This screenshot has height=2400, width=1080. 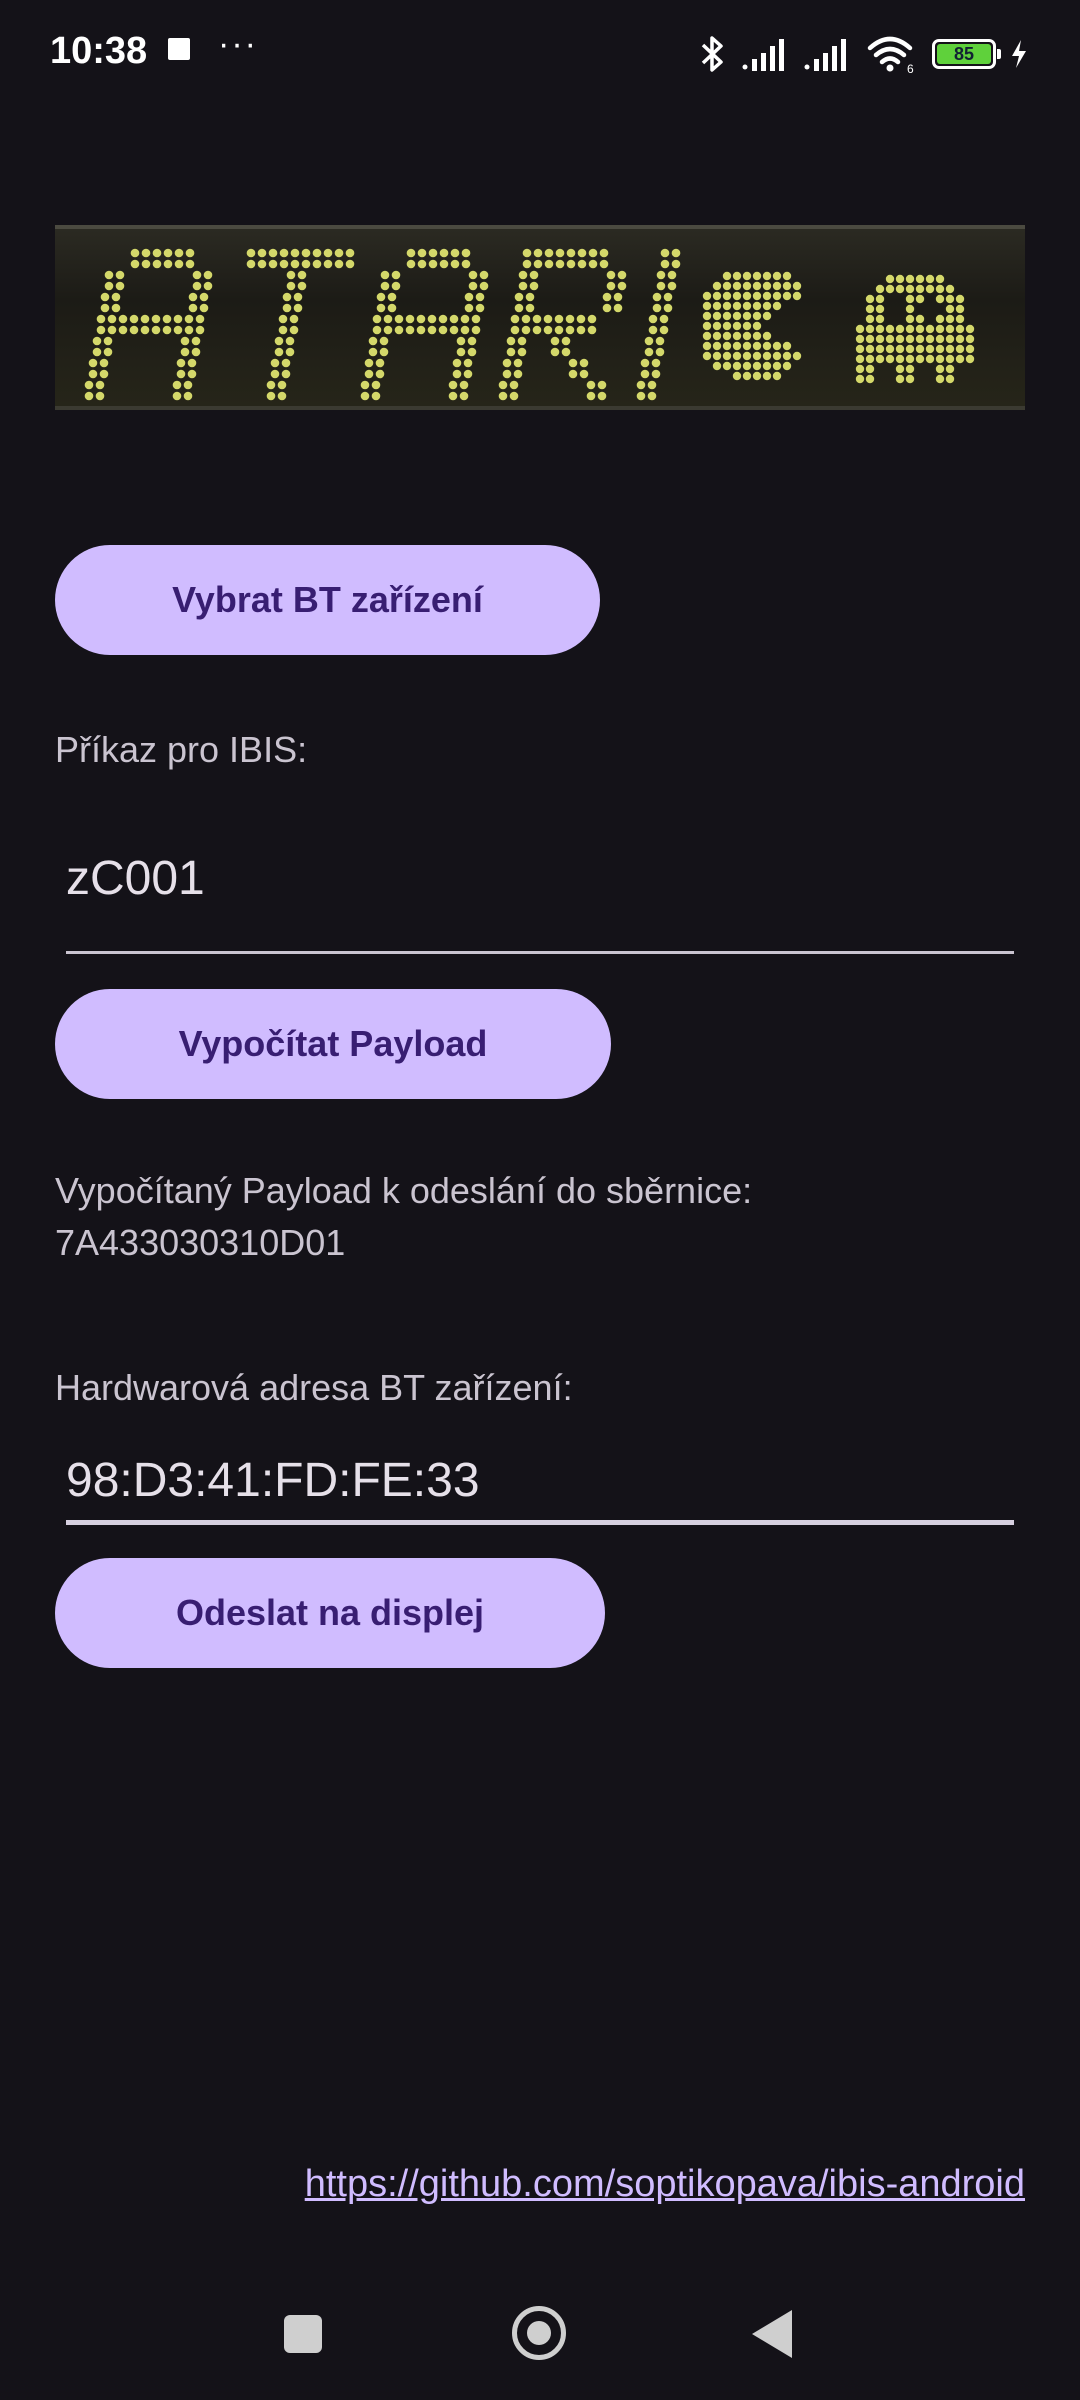 I want to click on status-bar: 10:38 ··· 6 85, so click(x=540, y=55).